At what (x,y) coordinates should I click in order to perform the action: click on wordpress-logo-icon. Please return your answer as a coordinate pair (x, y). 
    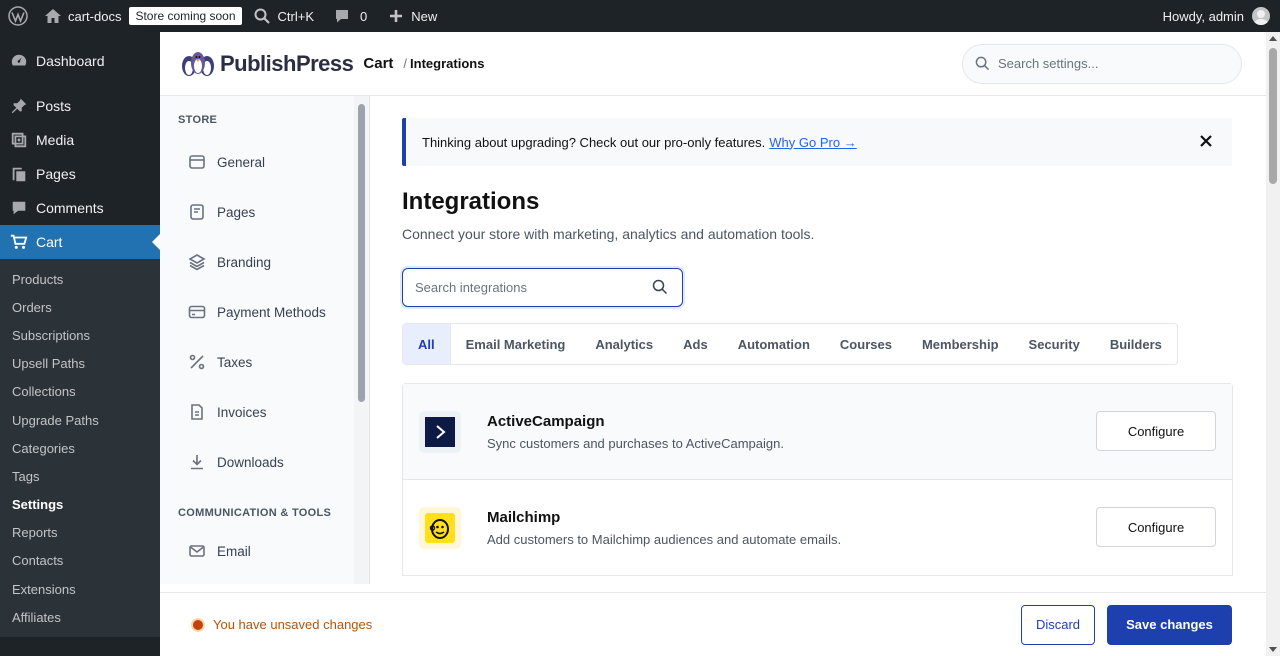
    Looking at the image, I should click on (18, 16).